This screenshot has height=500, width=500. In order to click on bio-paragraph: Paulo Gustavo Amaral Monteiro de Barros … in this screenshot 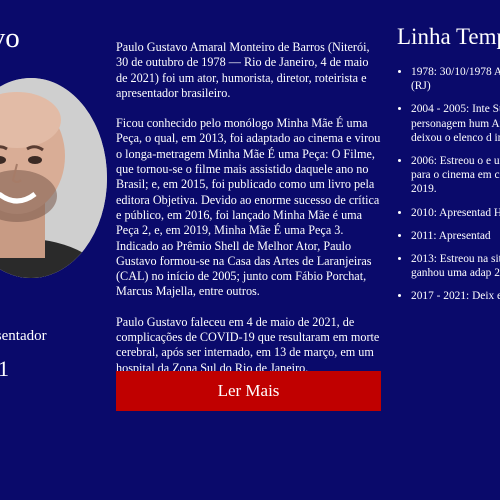, I will do `click(243, 70)`.